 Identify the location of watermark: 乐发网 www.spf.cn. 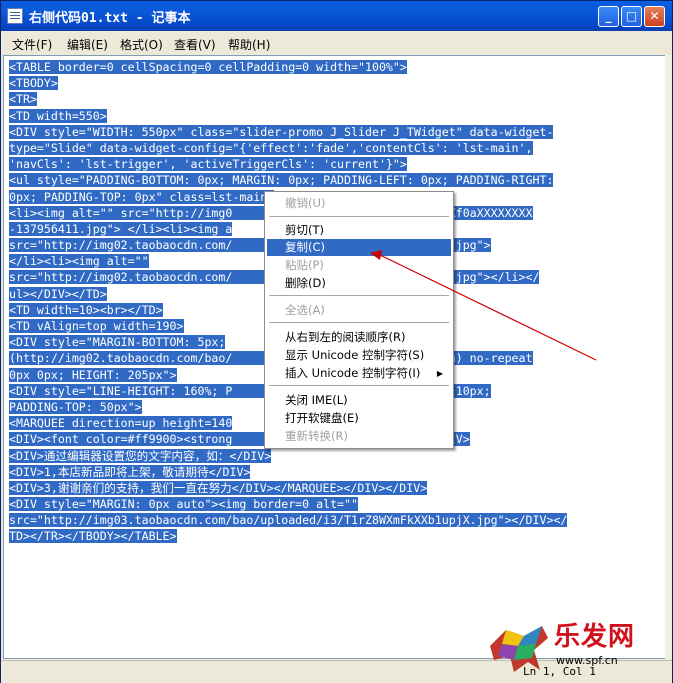
(577, 646).